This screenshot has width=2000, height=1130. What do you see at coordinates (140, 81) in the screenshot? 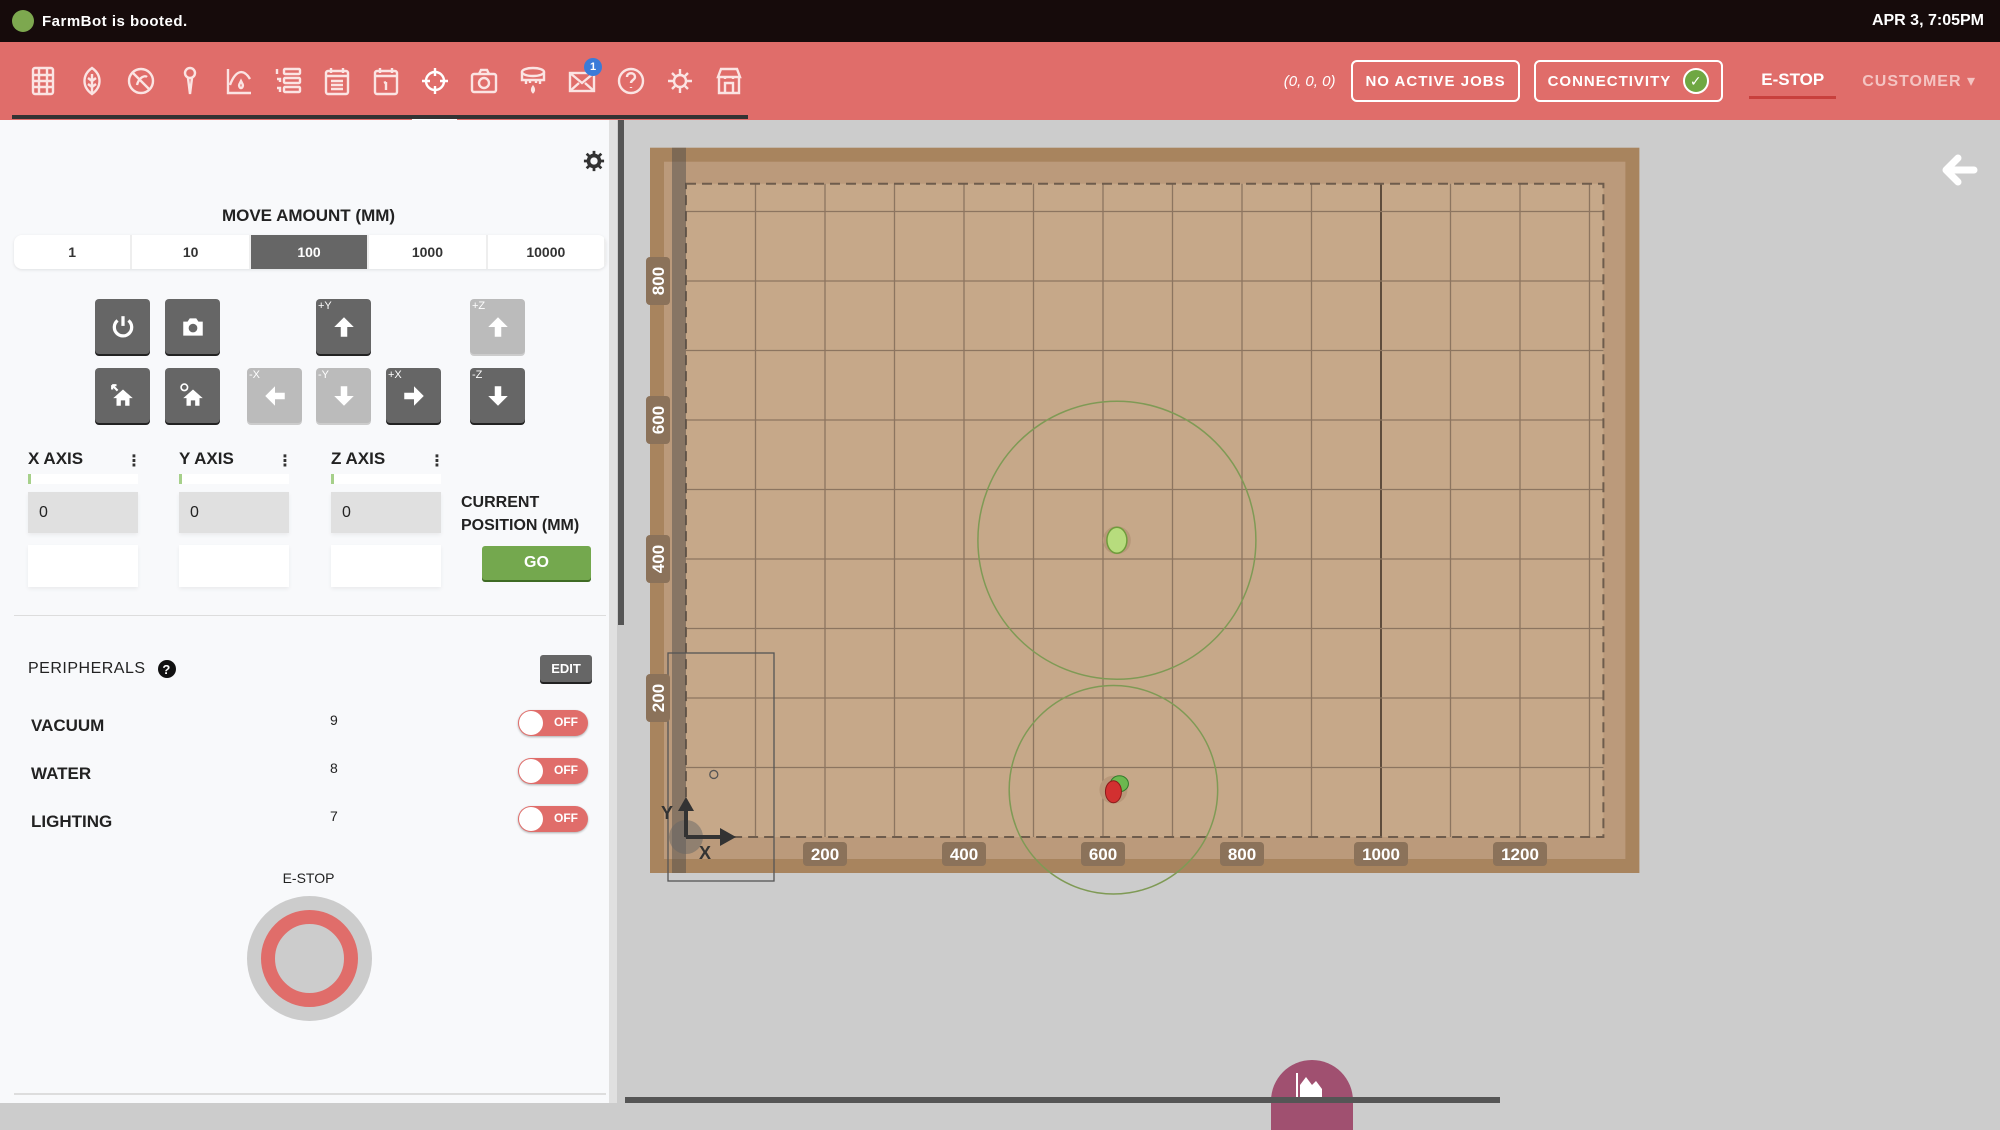
I see `weeds-icon` at bounding box center [140, 81].